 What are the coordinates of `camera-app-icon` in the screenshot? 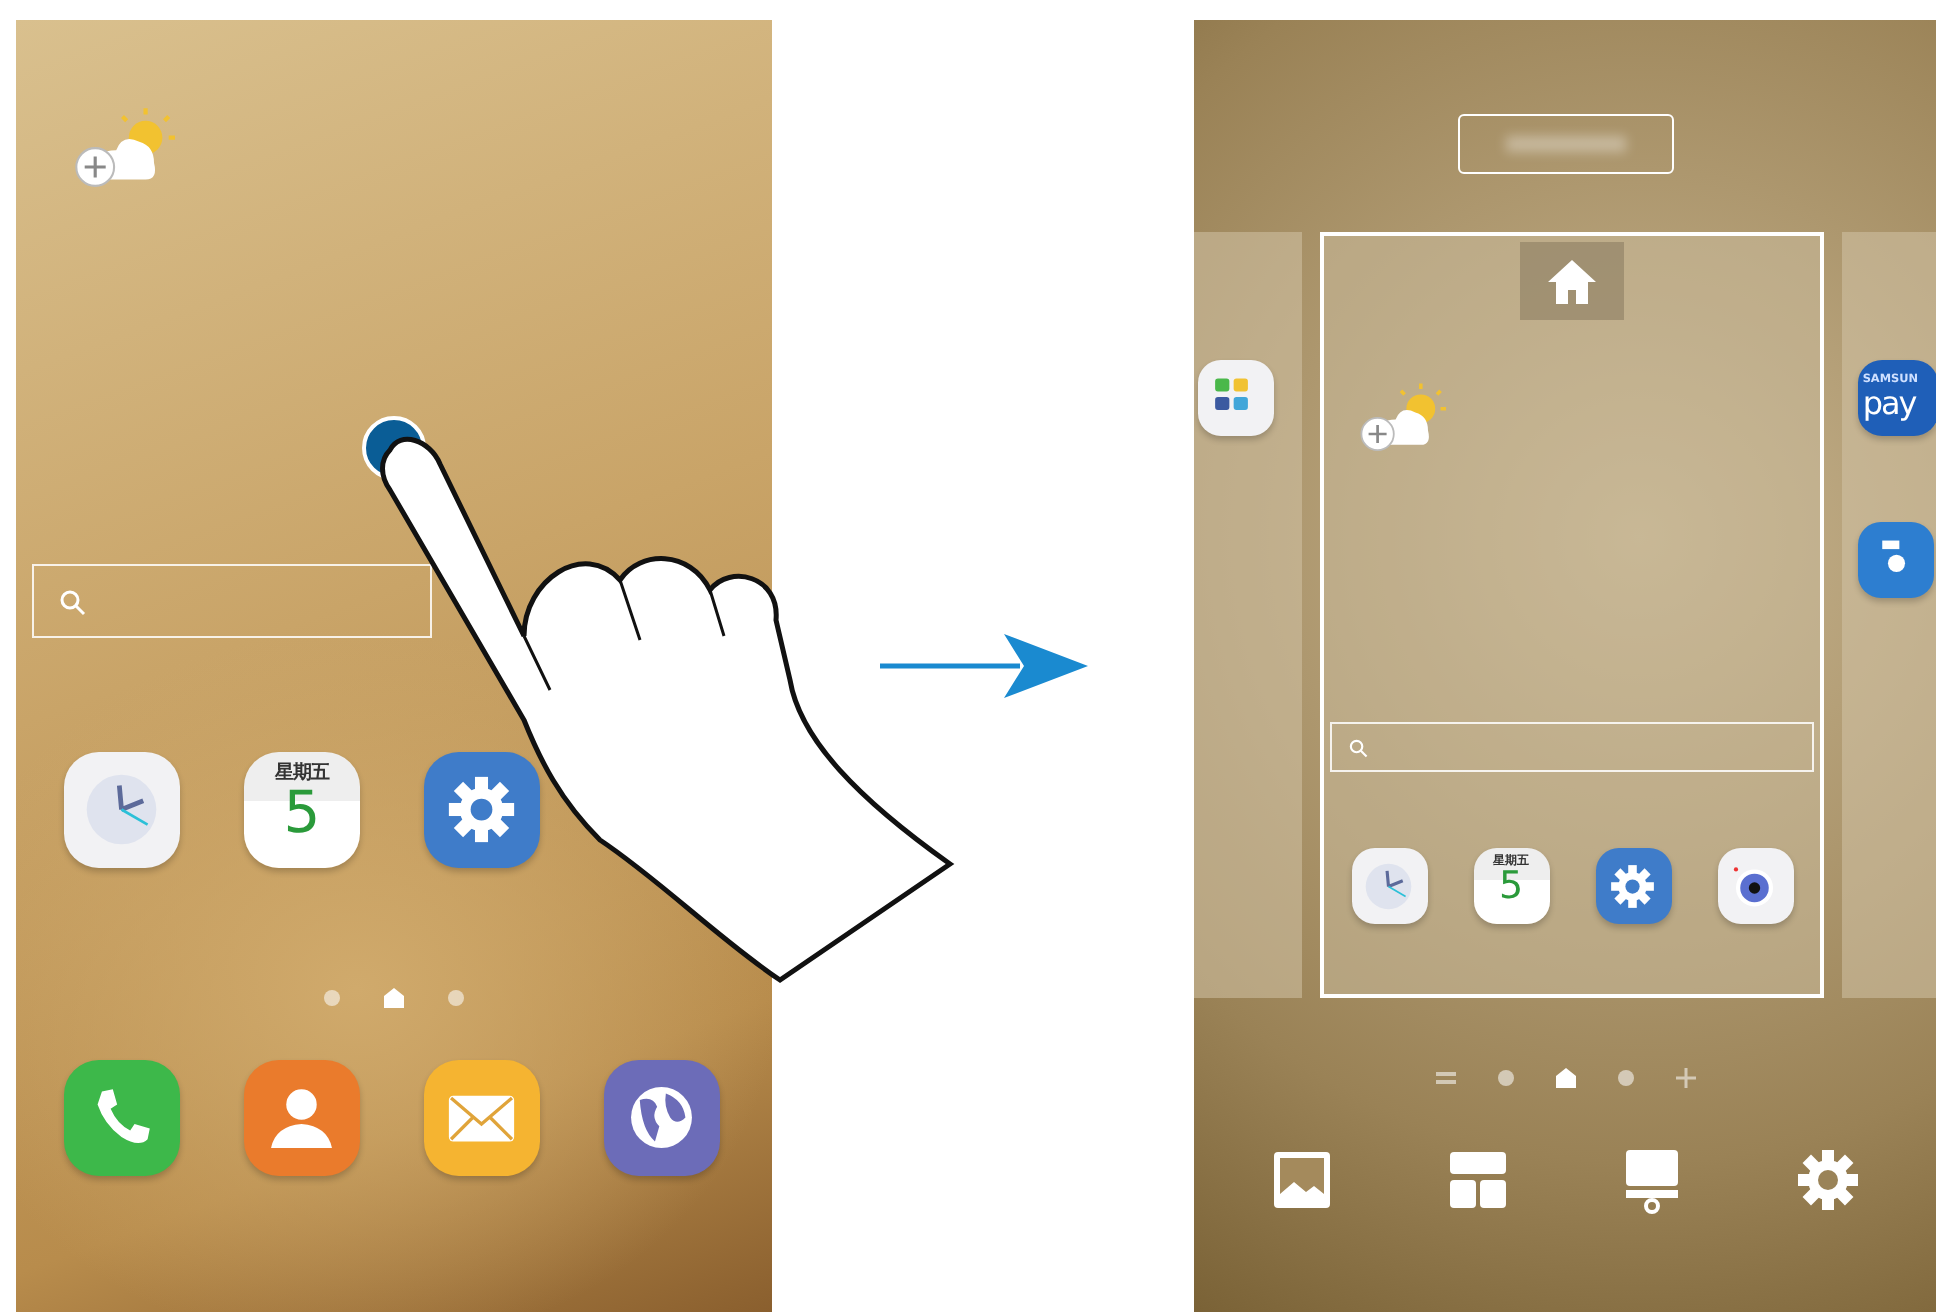 It's located at (1755, 886).